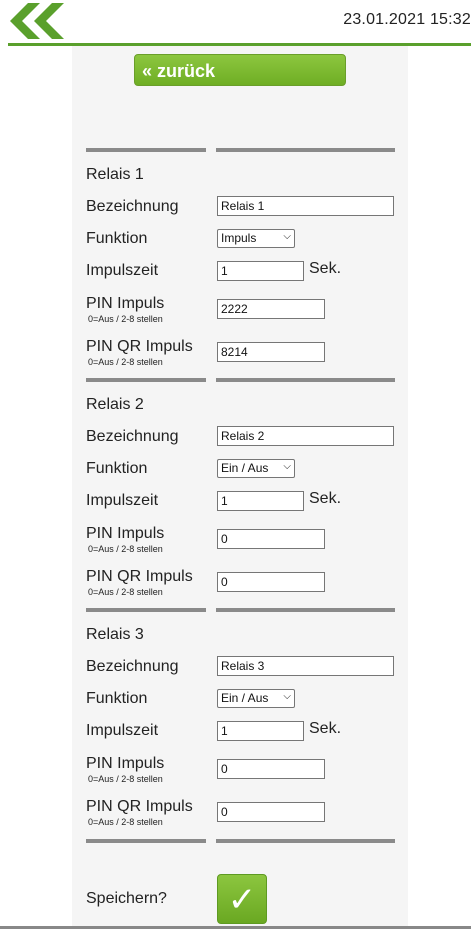 The image size is (471, 929). I want to click on pin-impuls-input: 2222, so click(271, 309).